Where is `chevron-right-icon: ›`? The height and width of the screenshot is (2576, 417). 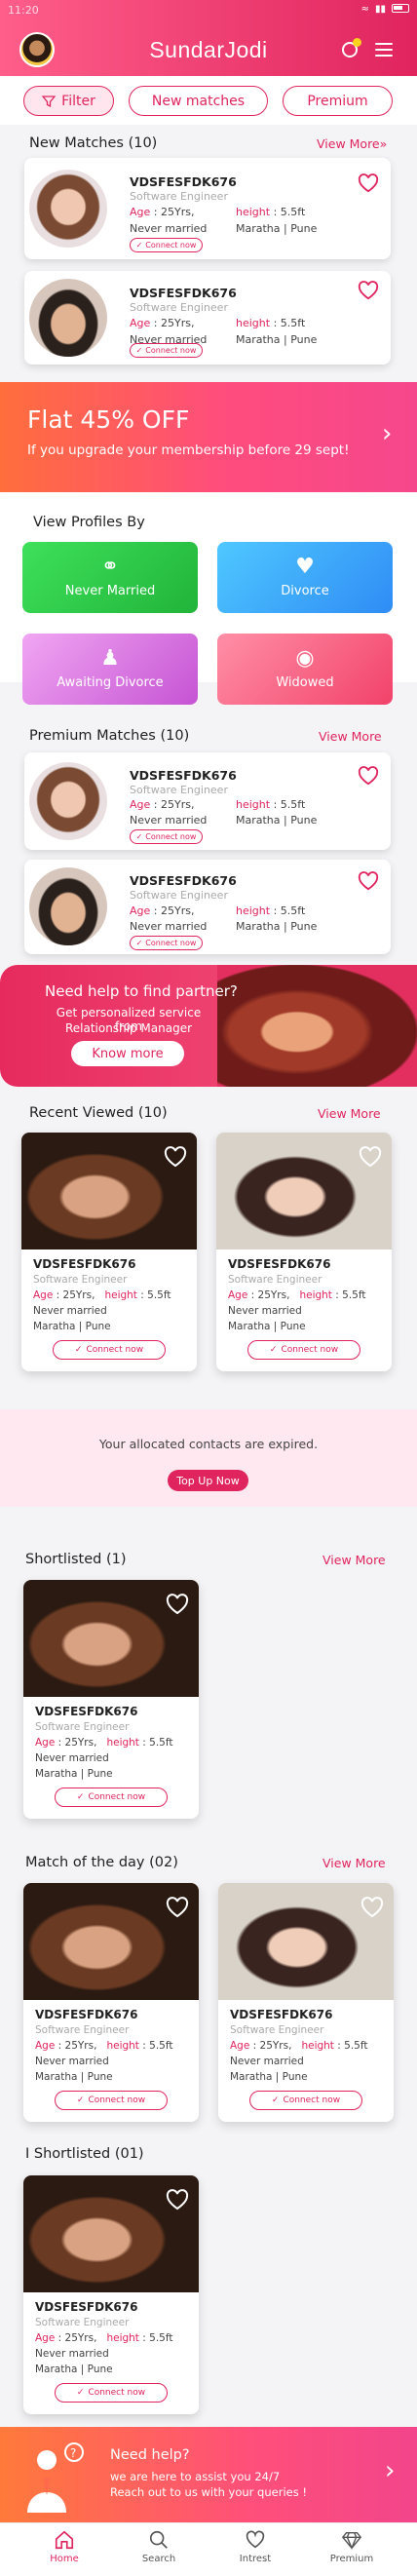 chevron-right-icon: › is located at coordinates (388, 433).